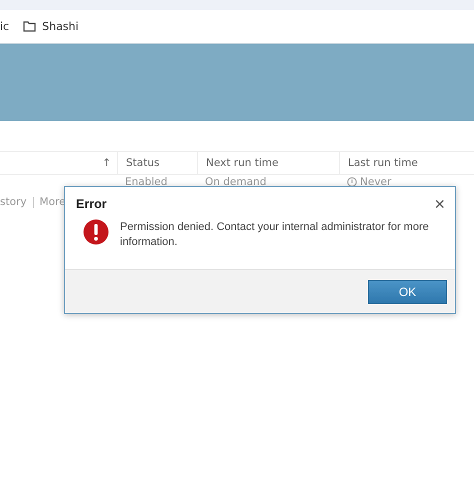 This screenshot has height=494, width=474. Describe the element at coordinates (383, 163) in the screenshot. I see `column-header: Last run time` at that location.